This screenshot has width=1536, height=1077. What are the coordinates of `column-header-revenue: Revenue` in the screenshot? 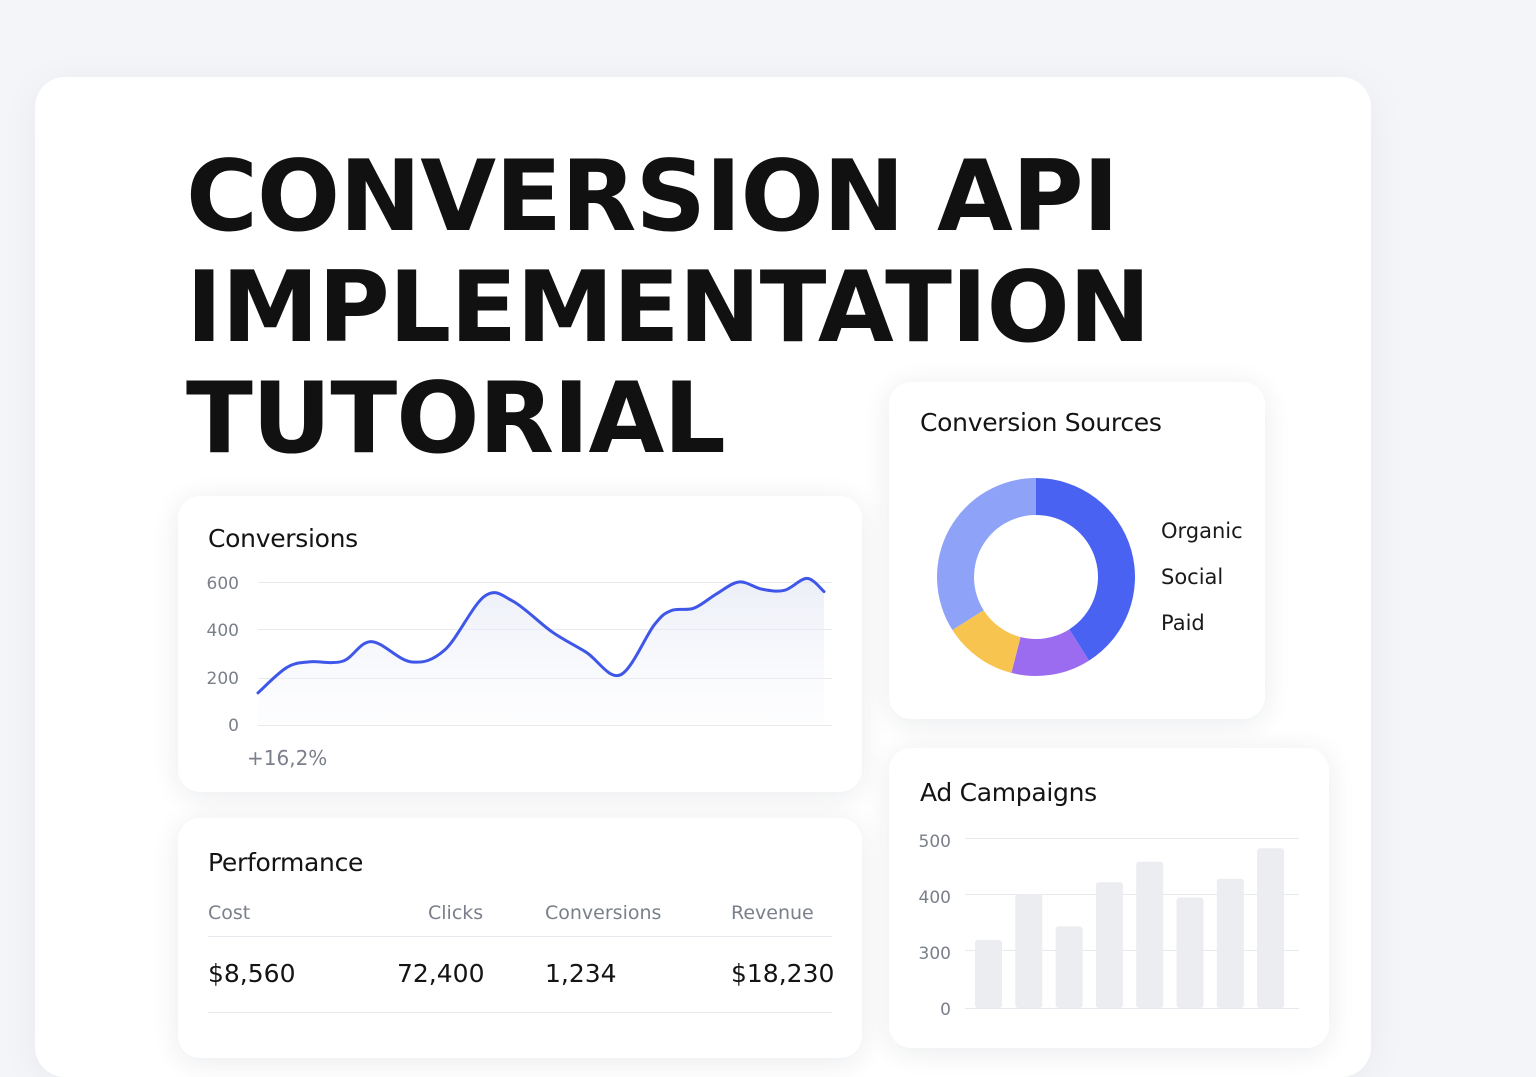 It's located at (772, 913).